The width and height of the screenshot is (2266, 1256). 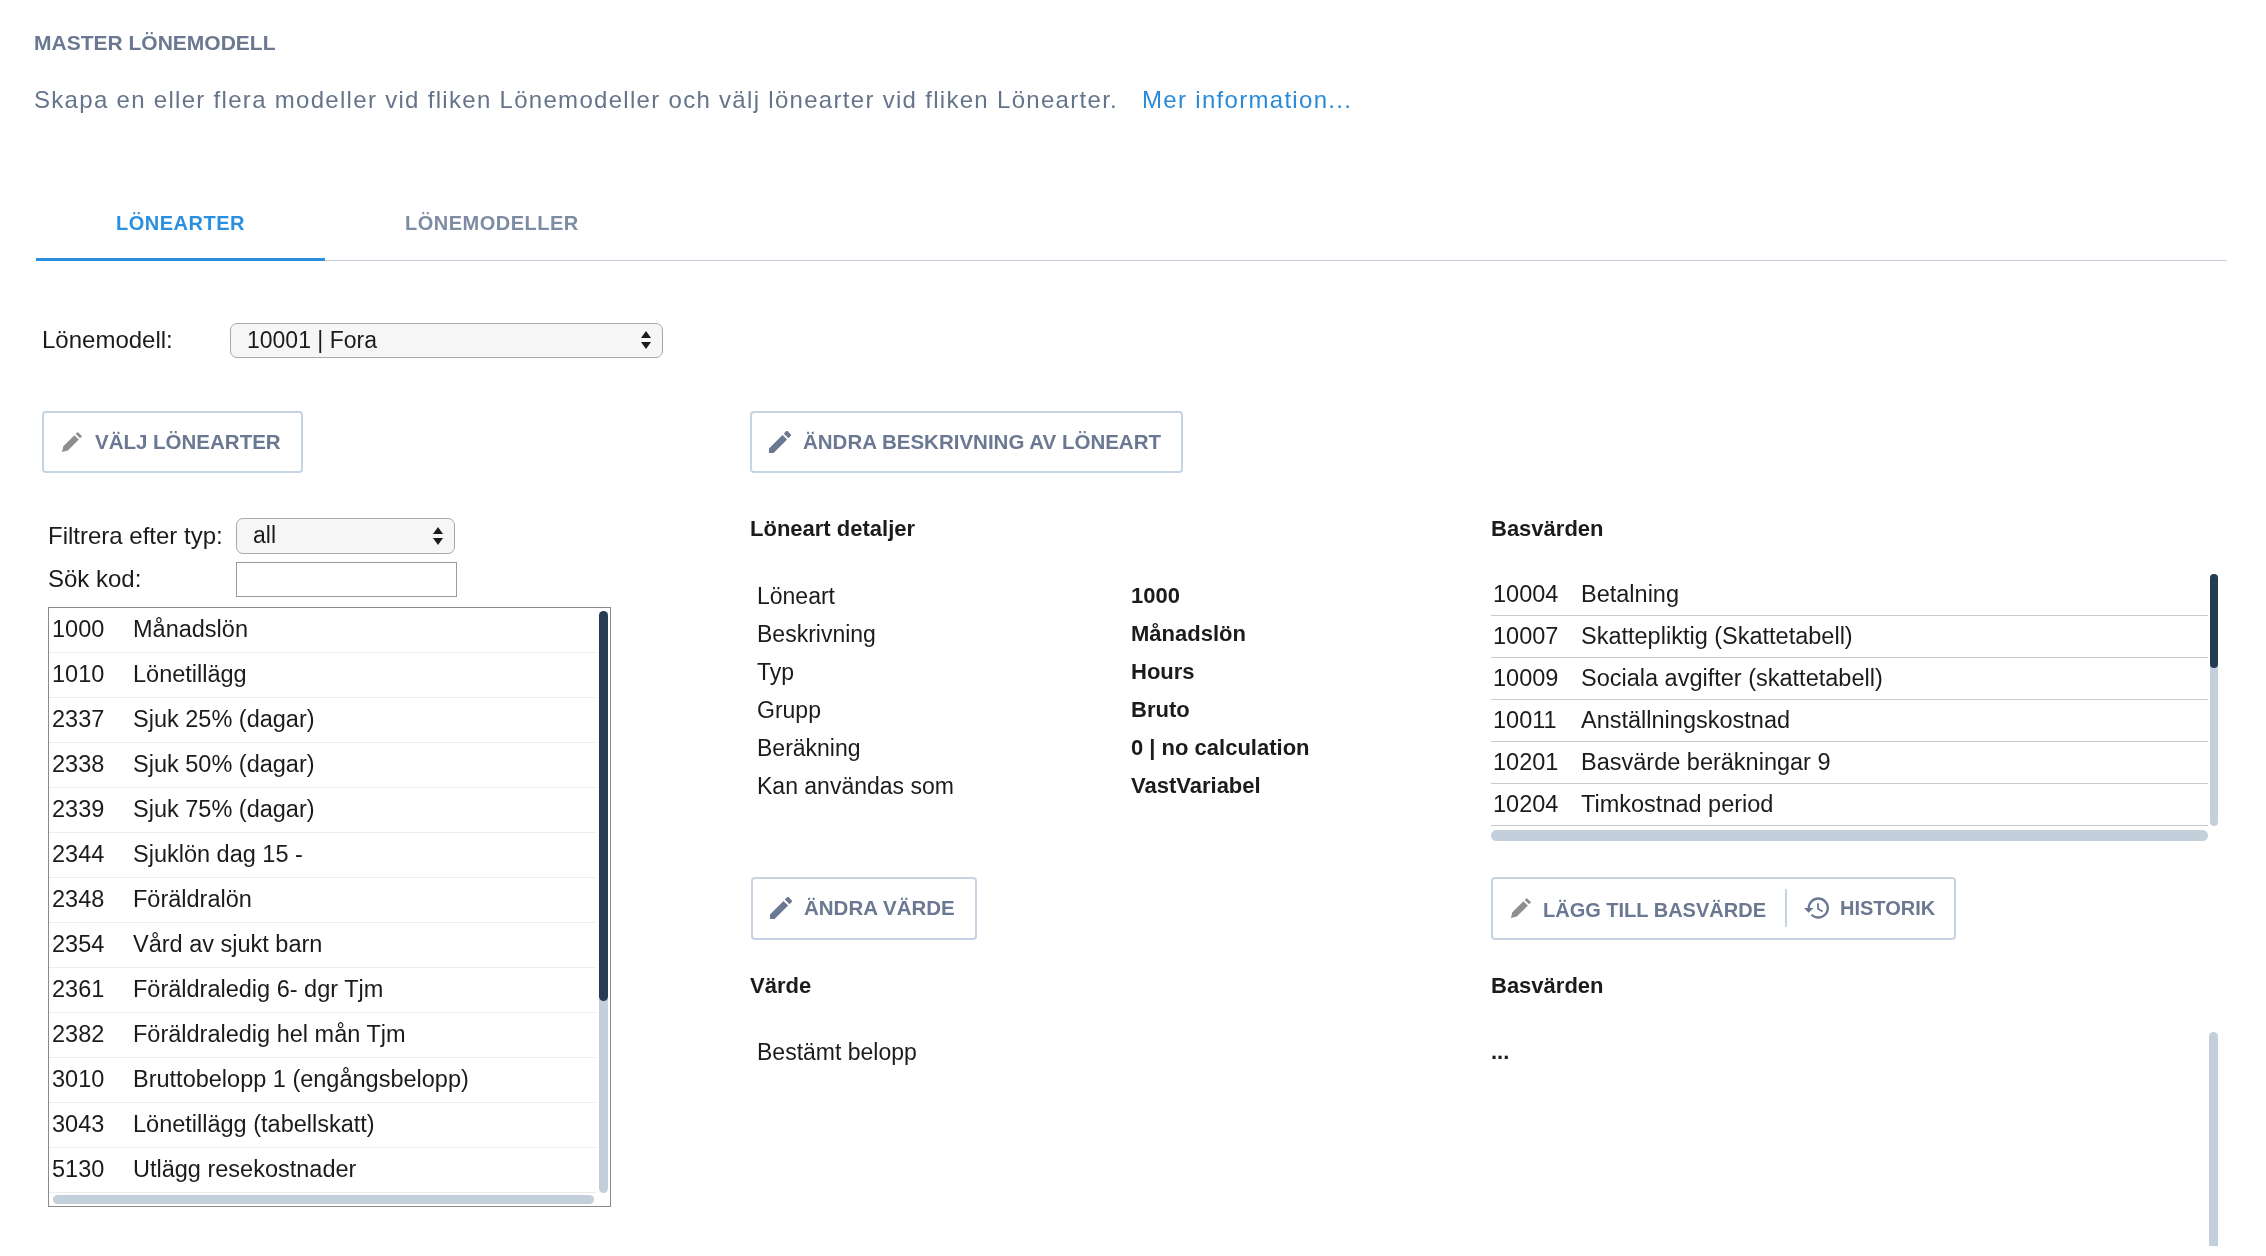 I want to click on history-button: HISTORIK, so click(x=1870, y=908).